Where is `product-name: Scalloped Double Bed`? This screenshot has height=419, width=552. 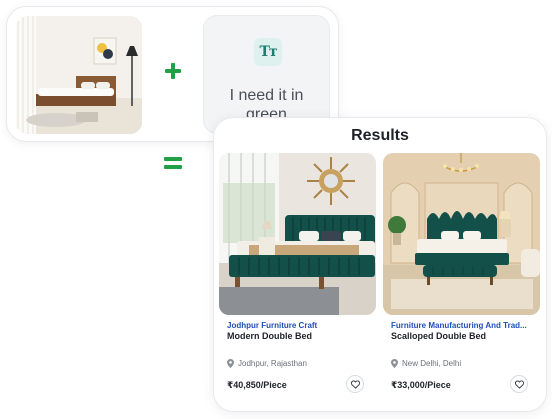
product-name: Scalloped Double Bed is located at coordinates (465, 336).